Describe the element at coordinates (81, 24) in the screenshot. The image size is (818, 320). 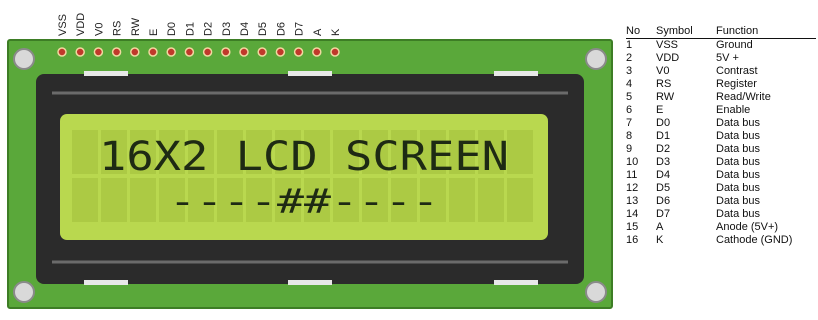
I see `pin-label: VDD` at that location.